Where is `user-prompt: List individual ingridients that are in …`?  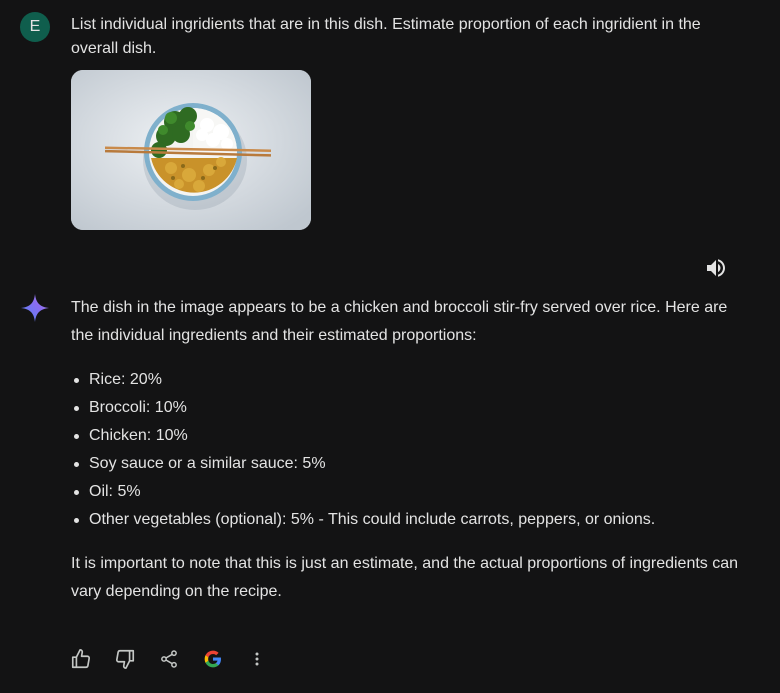
user-prompt: List individual ingridients that are in … is located at coordinates (386, 36).